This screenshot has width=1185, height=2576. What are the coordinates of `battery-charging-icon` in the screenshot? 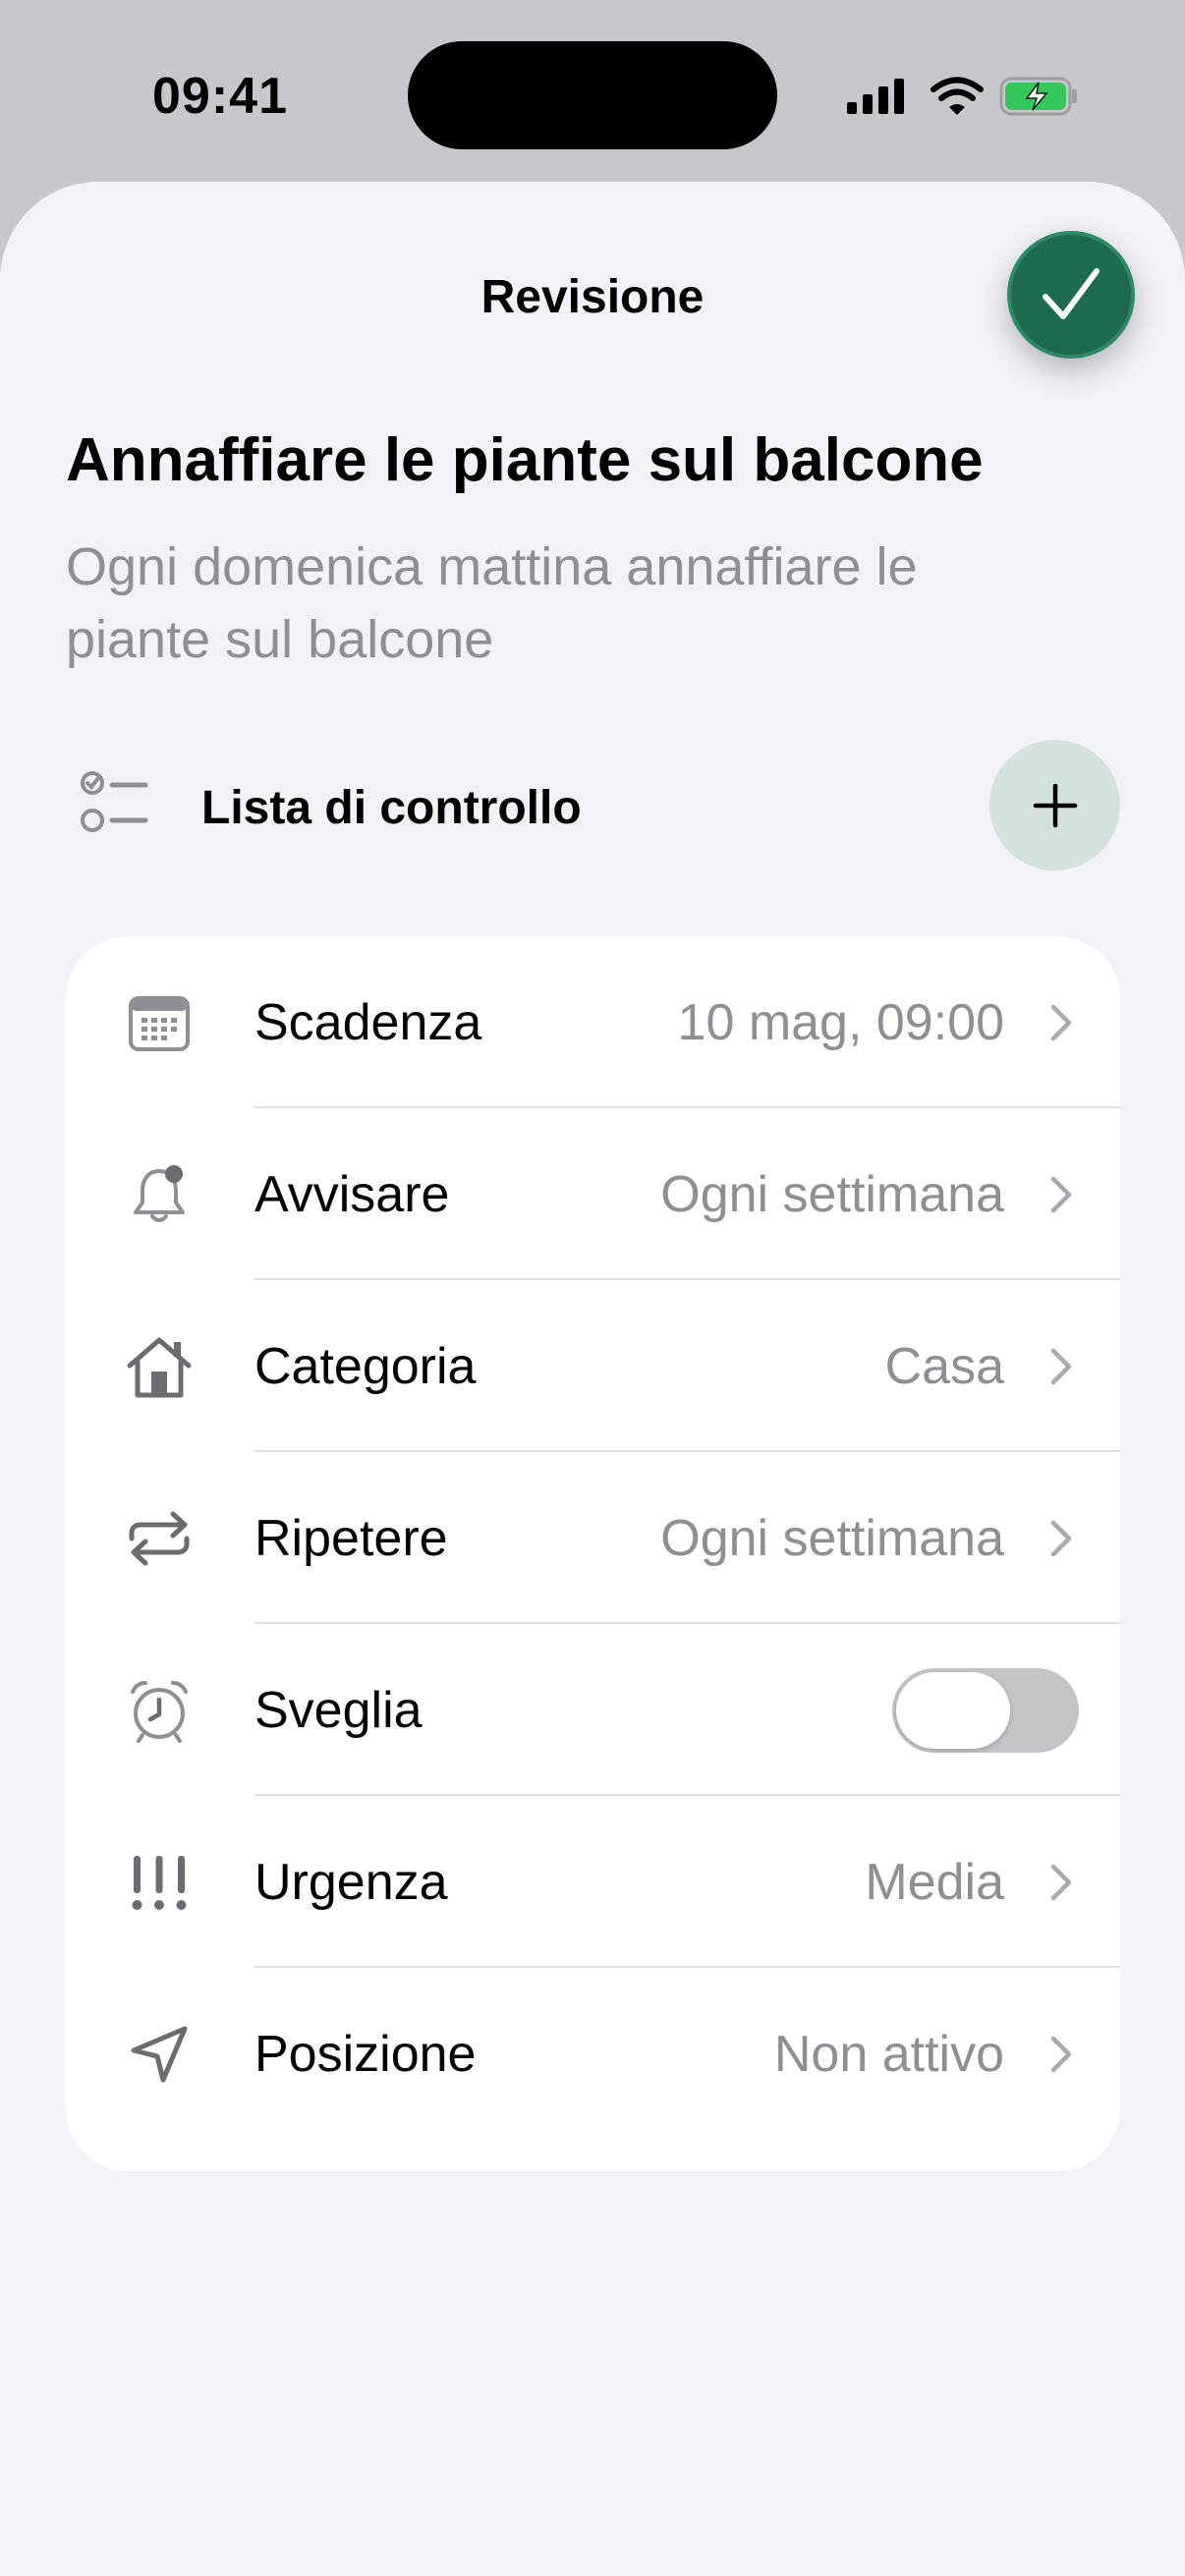 It's located at (1038, 96).